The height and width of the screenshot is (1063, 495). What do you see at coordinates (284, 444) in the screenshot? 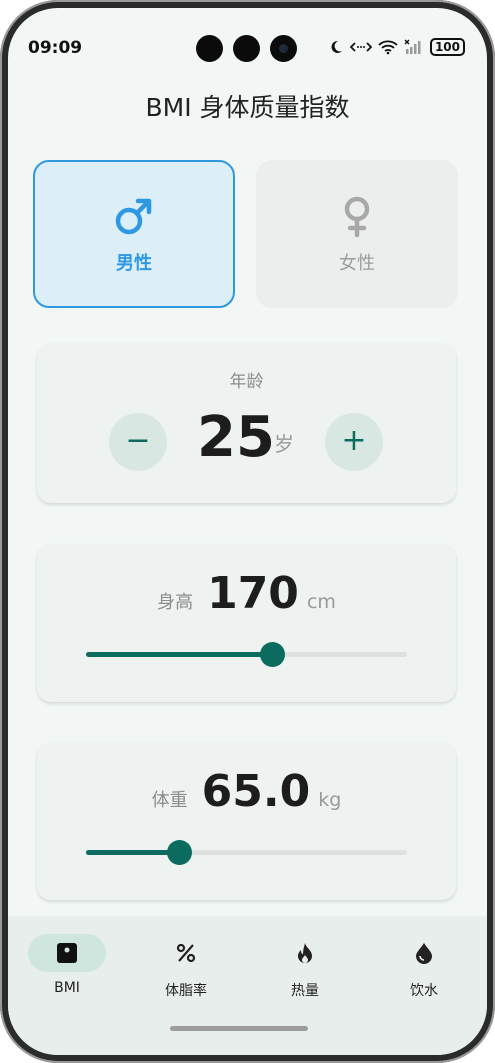
I see `age-unit: 岁` at bounding box center [284, 444].